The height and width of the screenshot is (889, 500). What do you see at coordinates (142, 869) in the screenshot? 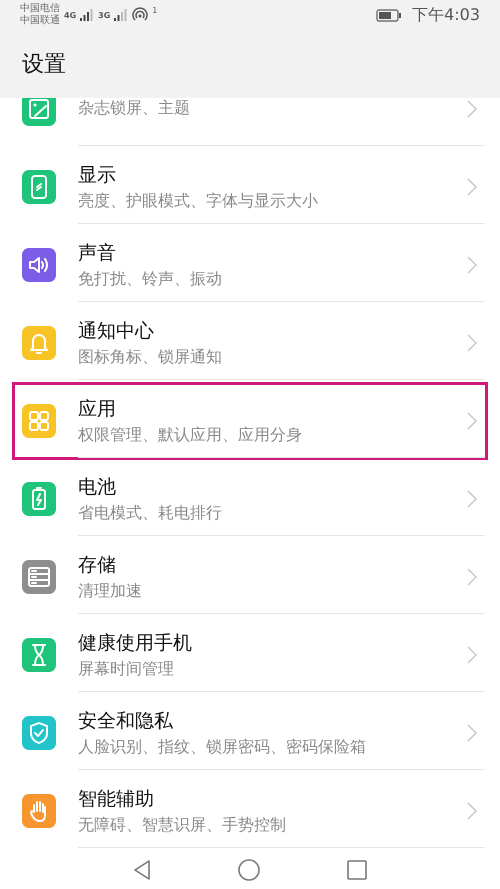
I see `back-icon` at bounding box center [142, 869].